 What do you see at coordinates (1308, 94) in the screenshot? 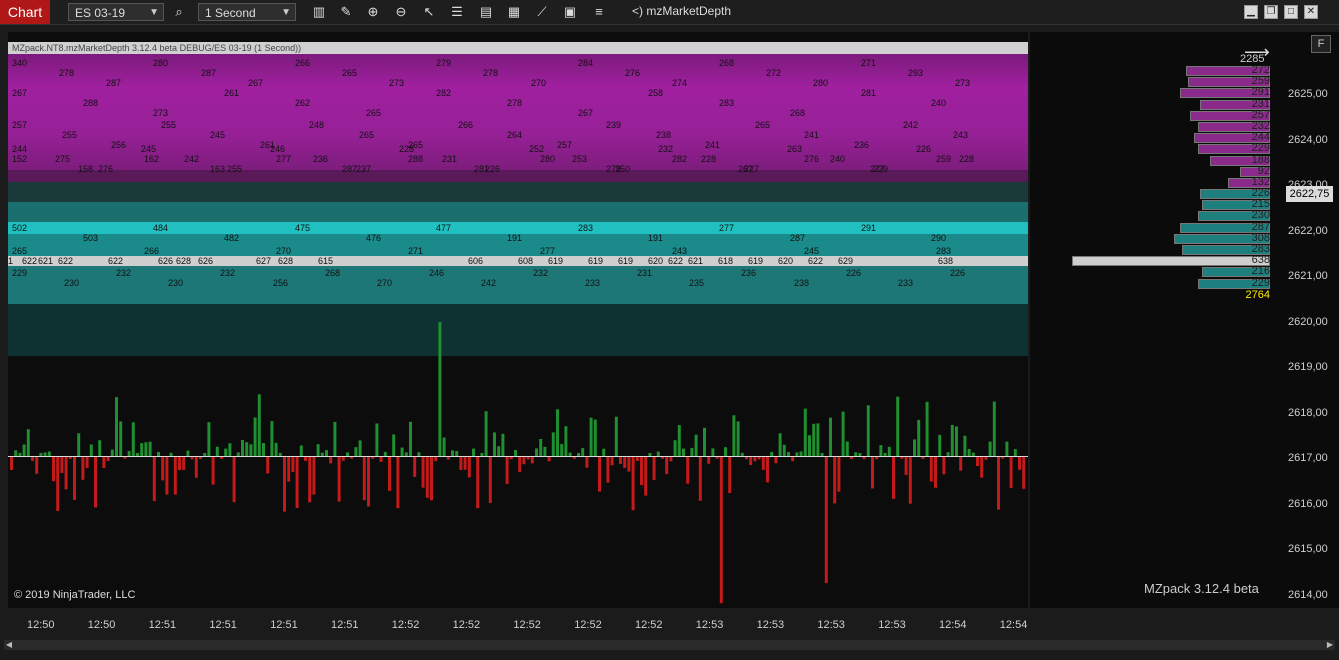
I see `price-axis-label: 2625,00` at bounding box center [1308, 94].